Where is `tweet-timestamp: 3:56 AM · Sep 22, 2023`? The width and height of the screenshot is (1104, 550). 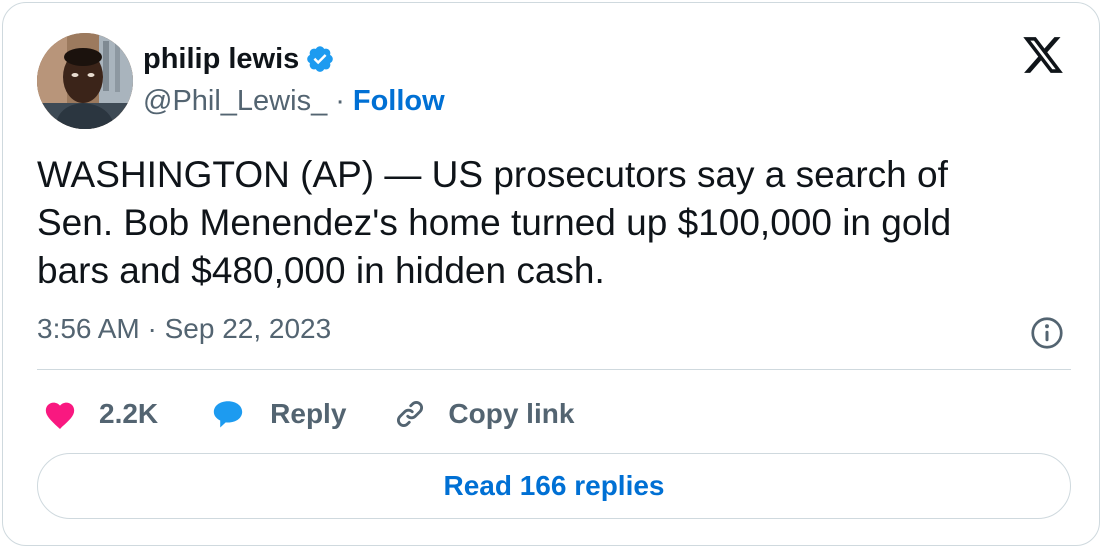
tweet-timestamp: 3:56 AM · Sep 22, 2023 is located at coordinates (184, 329).